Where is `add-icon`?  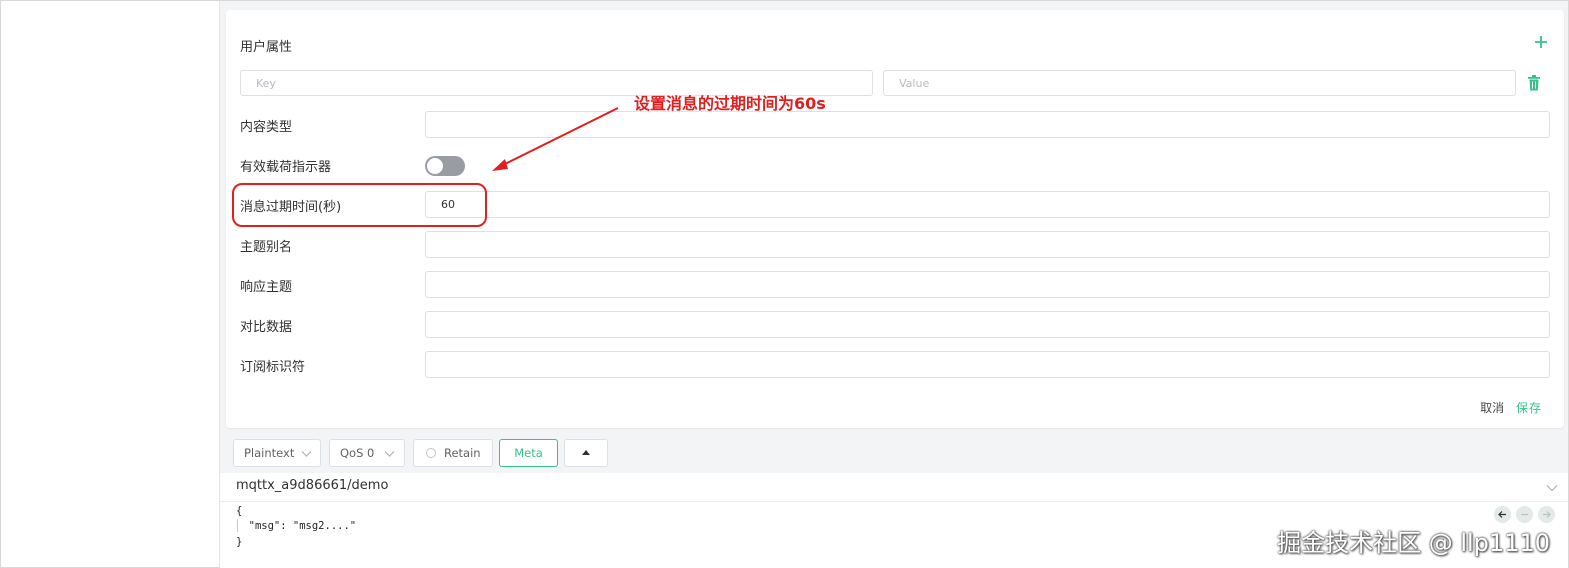
add-icon is located at coordinates (1541, 42).